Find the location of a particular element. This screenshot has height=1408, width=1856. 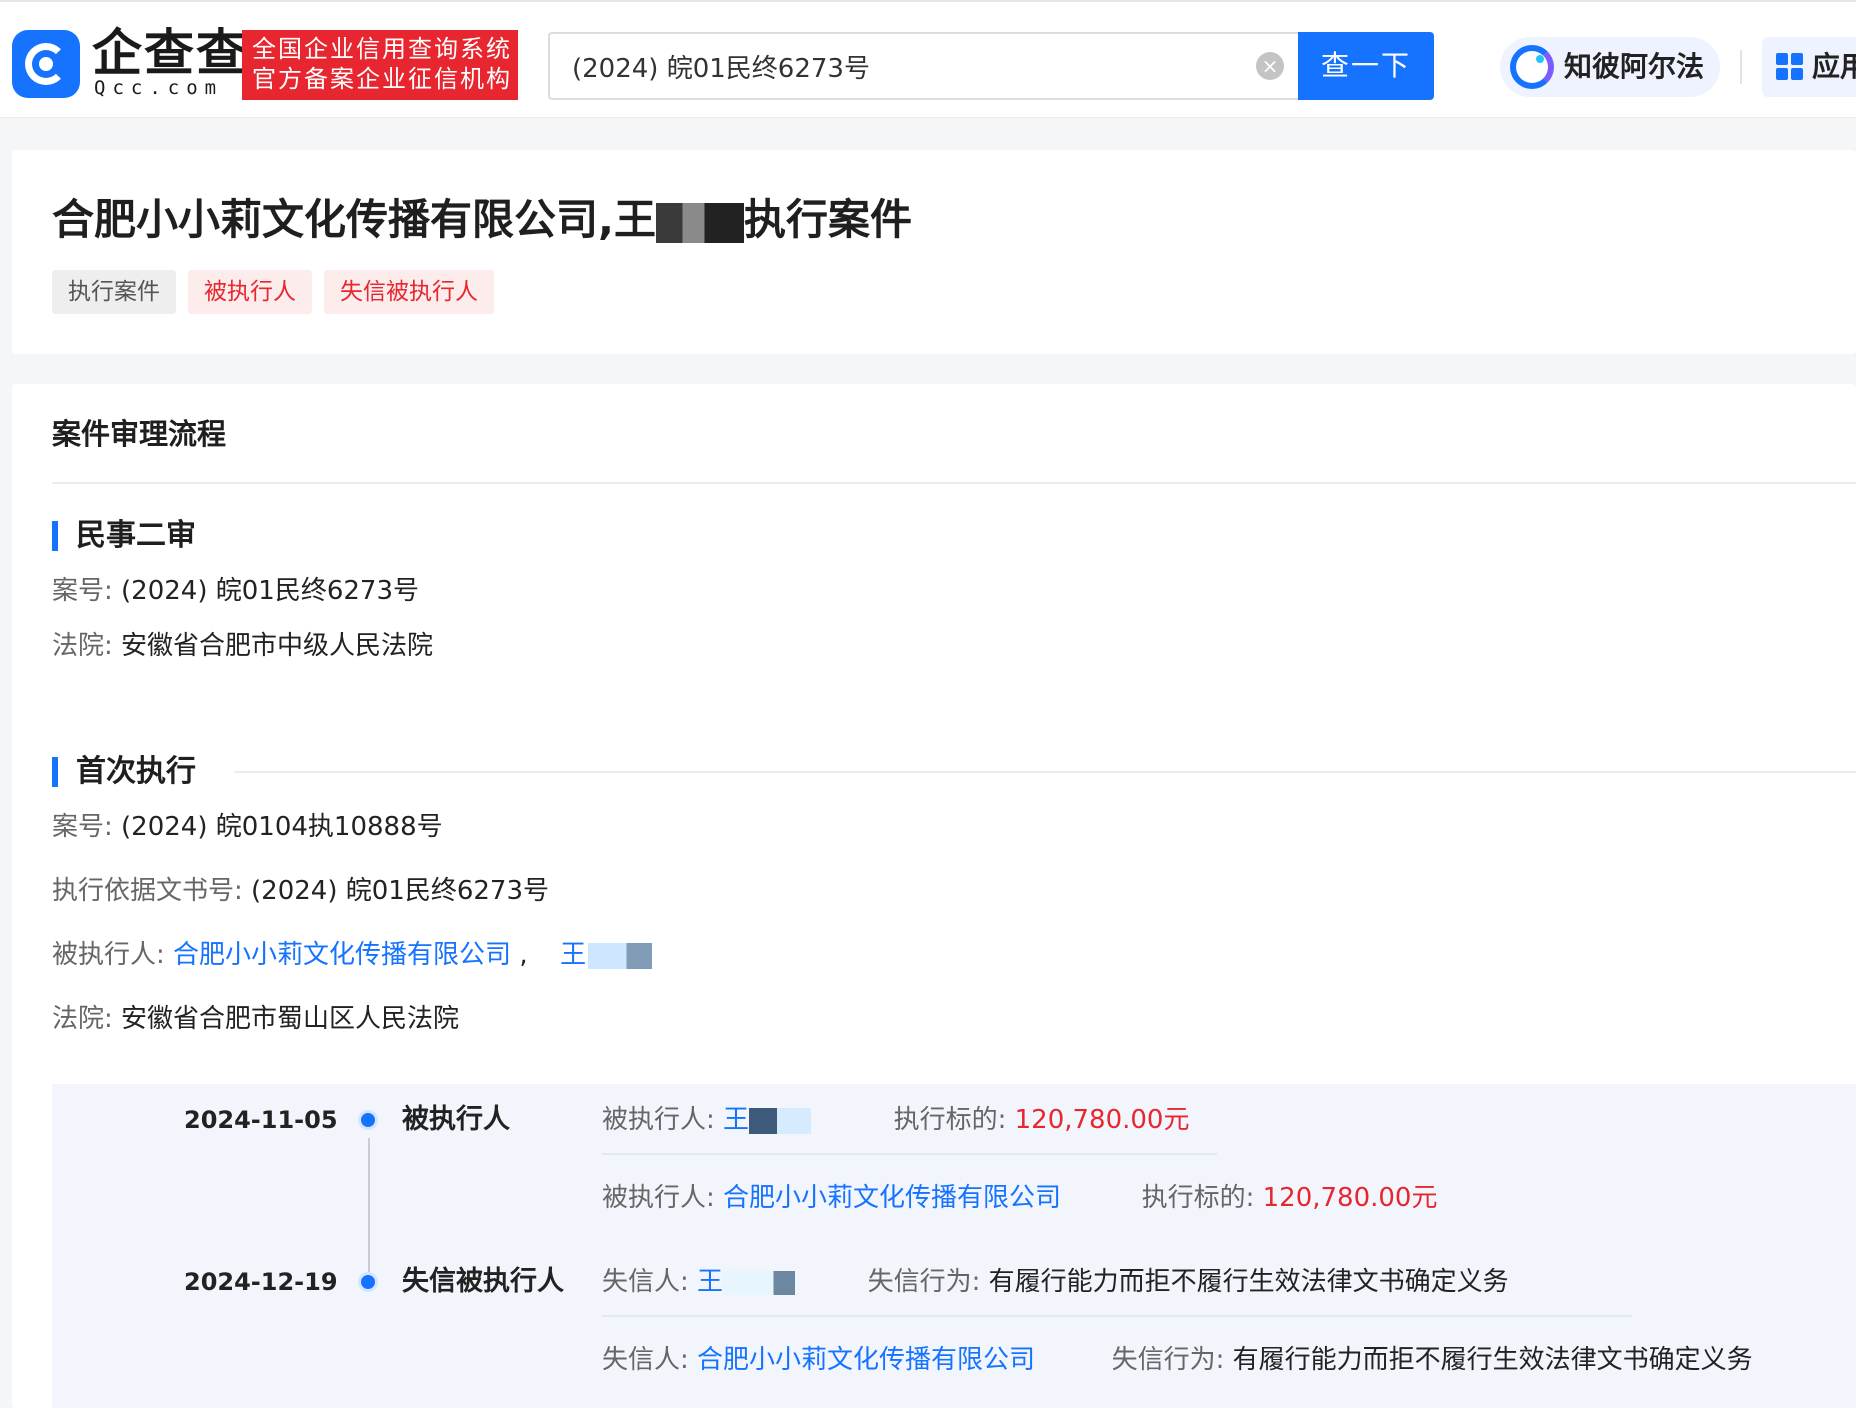

zhibi-alpha-icon is located at coordinates (1532, 67).